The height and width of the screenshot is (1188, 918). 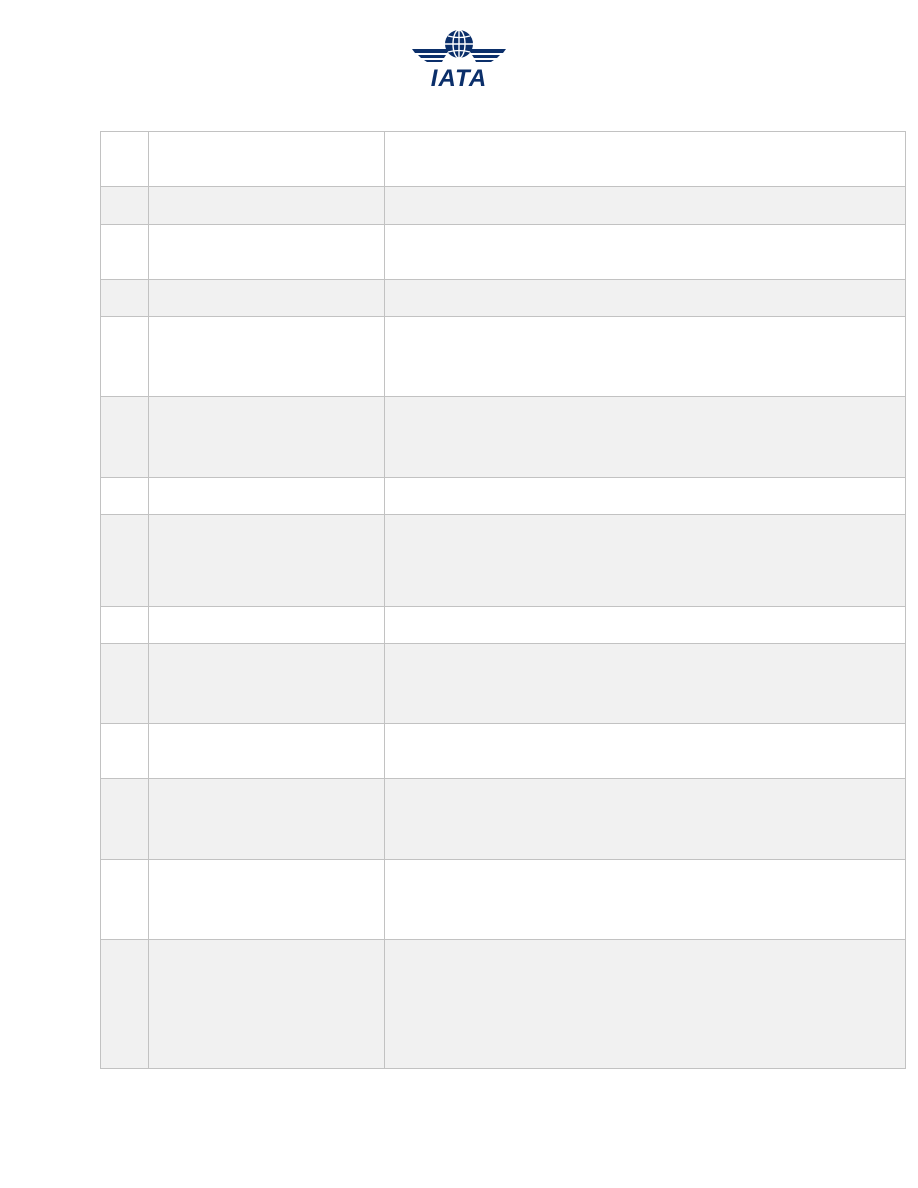 What do you see at coordinates (459, 45) in the screenshot?
I see `globe-wings-icon` at bounding box center [459, 45].